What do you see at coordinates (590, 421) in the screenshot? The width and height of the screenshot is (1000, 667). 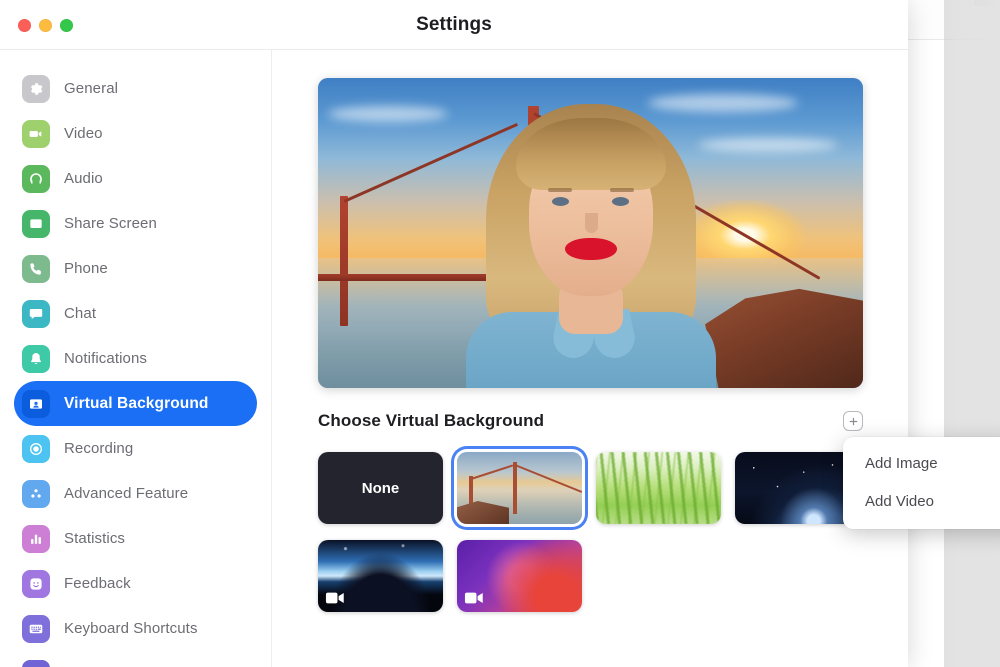 I see `choose-background-header: Choose Virtual Background` at bounding box center [590, 421].